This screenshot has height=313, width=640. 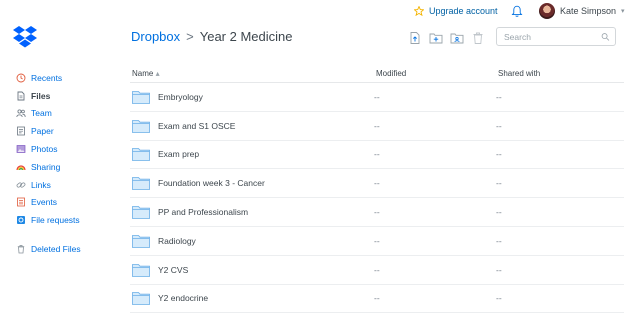 What do you see at coordinates (457, 38) in the screenshot?
I see `shared-folder-icon` at bounding box center [457, 38].